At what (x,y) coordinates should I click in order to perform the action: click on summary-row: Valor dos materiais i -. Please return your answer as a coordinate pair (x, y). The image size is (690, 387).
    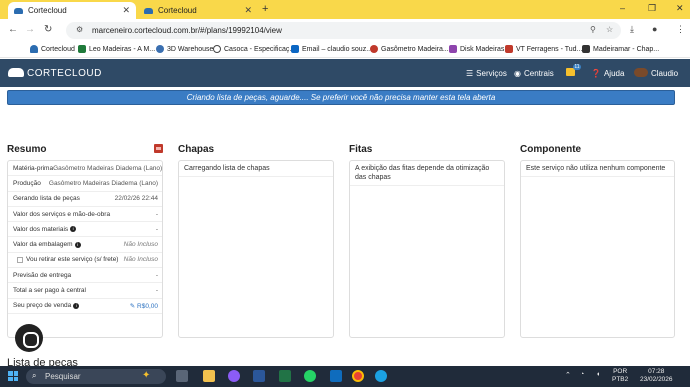
    Looking at the image, I should click on (85, 230).